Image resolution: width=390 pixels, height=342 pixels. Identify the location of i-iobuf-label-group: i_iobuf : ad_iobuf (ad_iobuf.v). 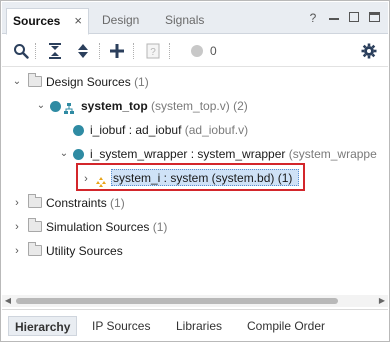
(169, 130).